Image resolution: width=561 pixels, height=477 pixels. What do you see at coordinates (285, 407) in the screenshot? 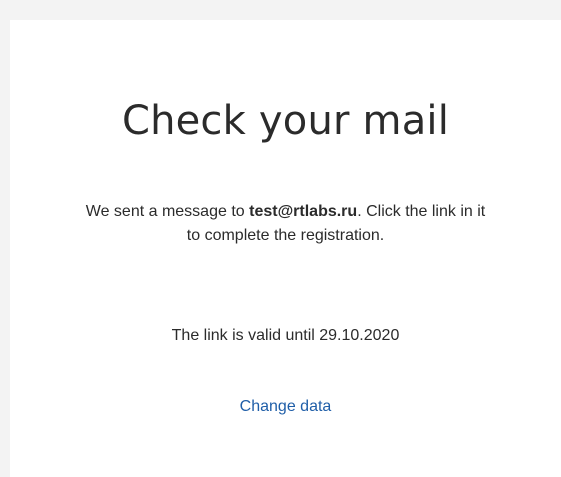
I see `change-data-link: Change data` at bounding box center [285, 407].